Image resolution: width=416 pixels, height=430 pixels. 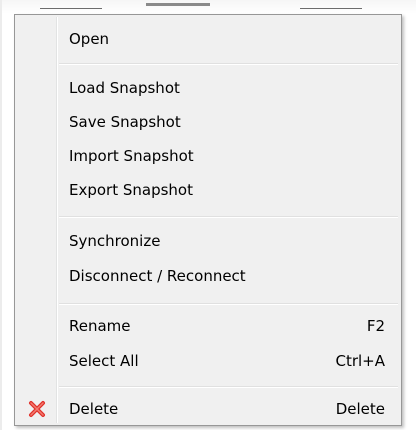 What do you see at coordinates (208, 361) in the screenshot?
I see `menu-item-select-all: Select All Ctrl+A` at bounding box center [208, 361].